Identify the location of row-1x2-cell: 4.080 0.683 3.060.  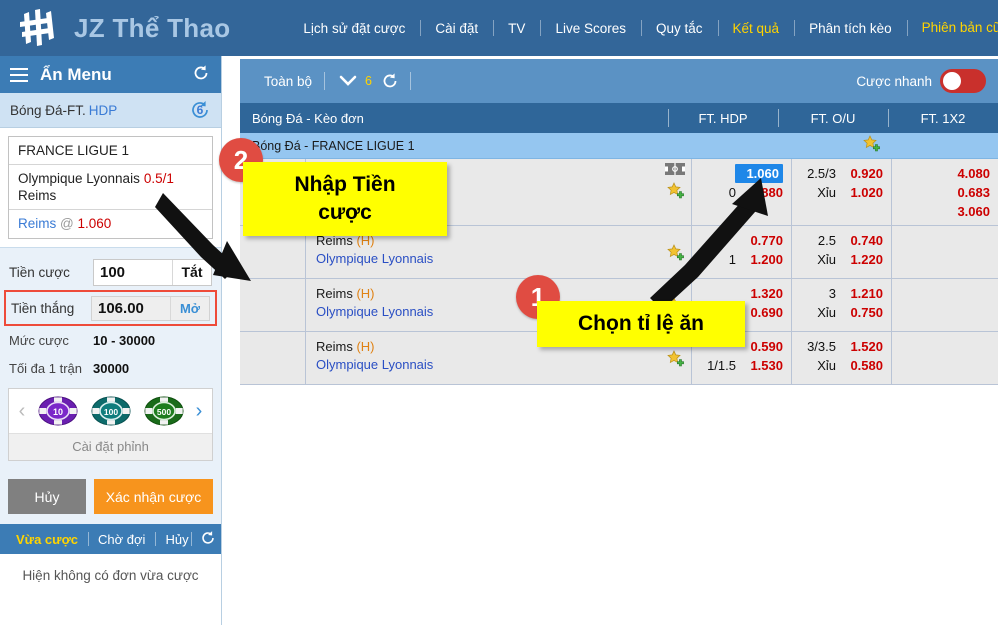
(945, 192).